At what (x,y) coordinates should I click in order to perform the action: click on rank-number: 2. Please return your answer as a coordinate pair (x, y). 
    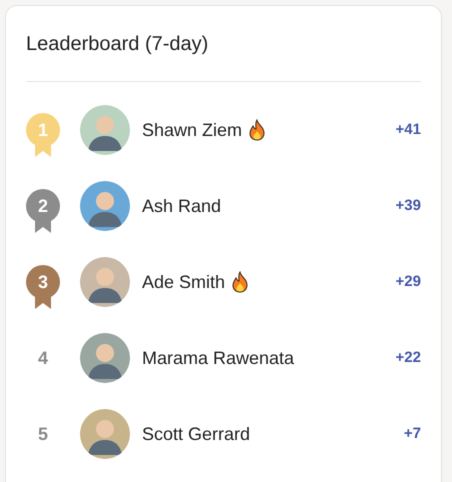
    Looking at the image, I should click on (42, 206).